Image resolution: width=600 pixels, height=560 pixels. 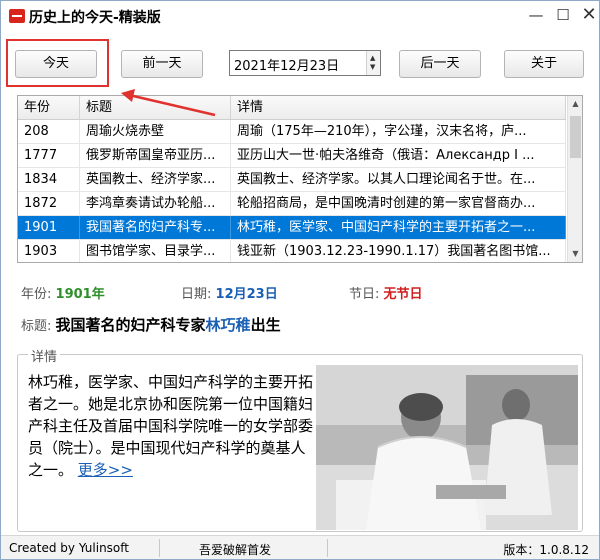 What do you see at coordinates (49, 131) in the screenshot?
I see `cell-year: 208` at bounding box center [49, 131].